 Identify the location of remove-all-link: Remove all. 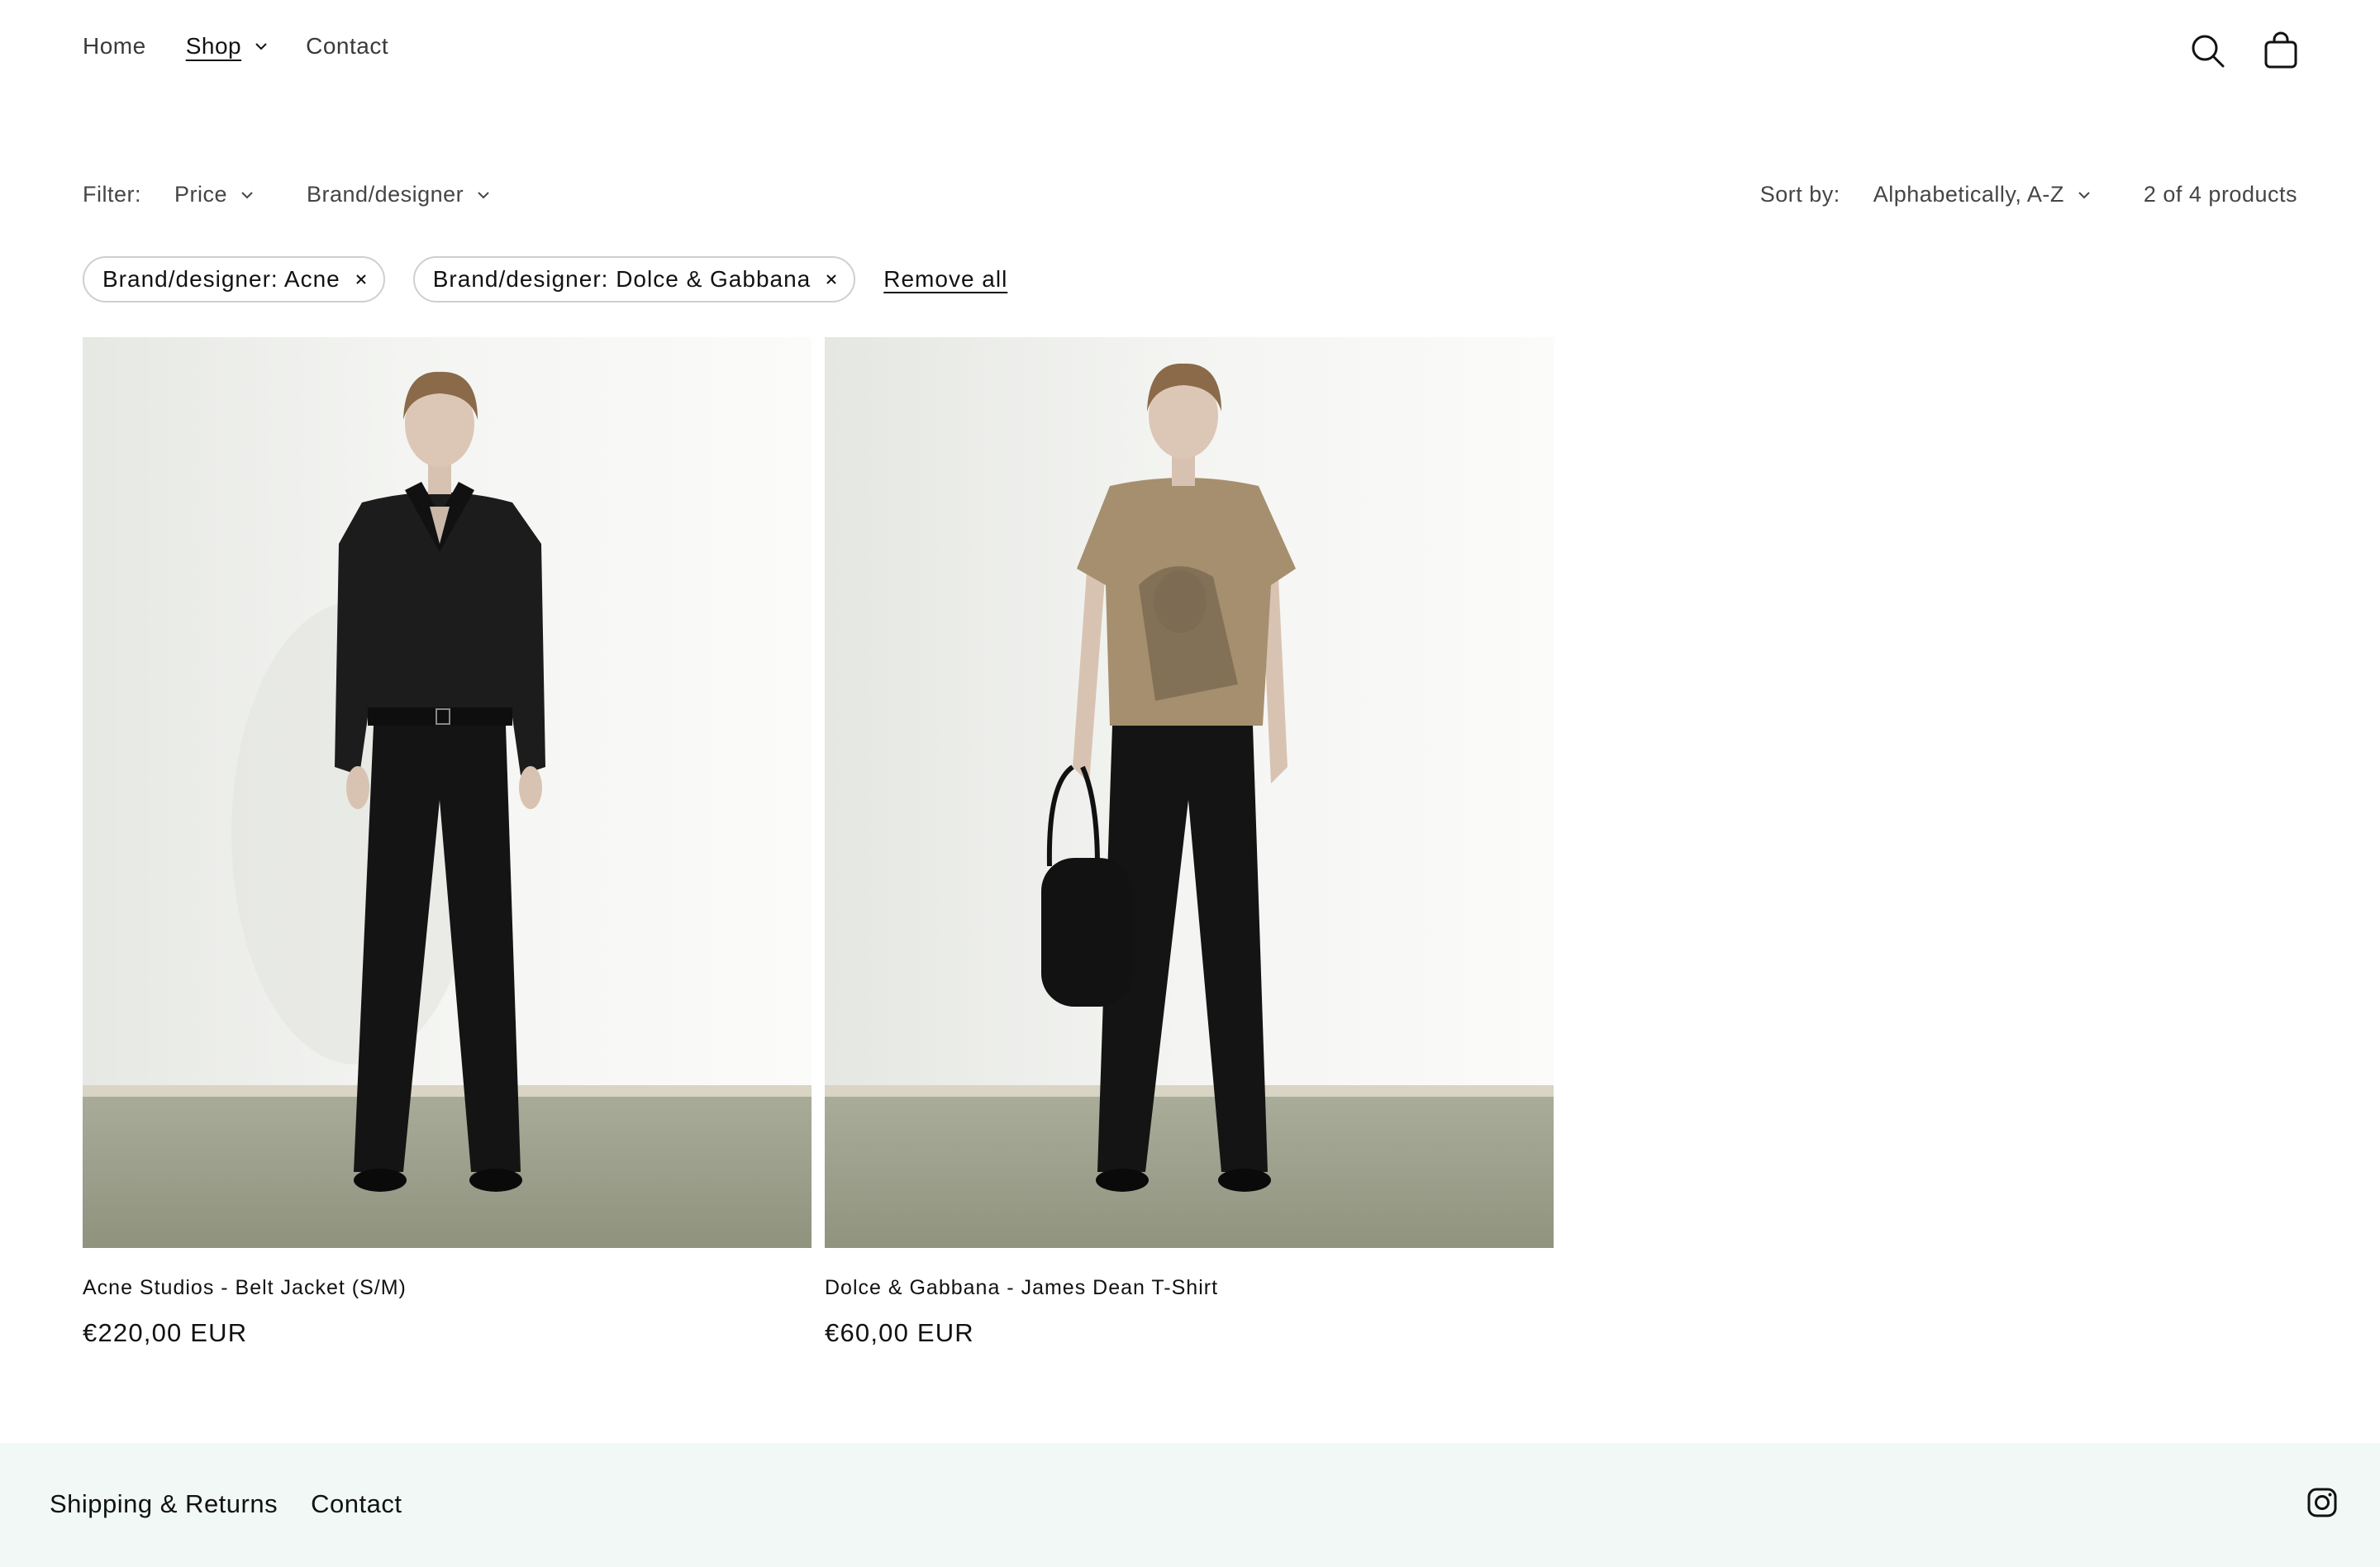
(945, 279).